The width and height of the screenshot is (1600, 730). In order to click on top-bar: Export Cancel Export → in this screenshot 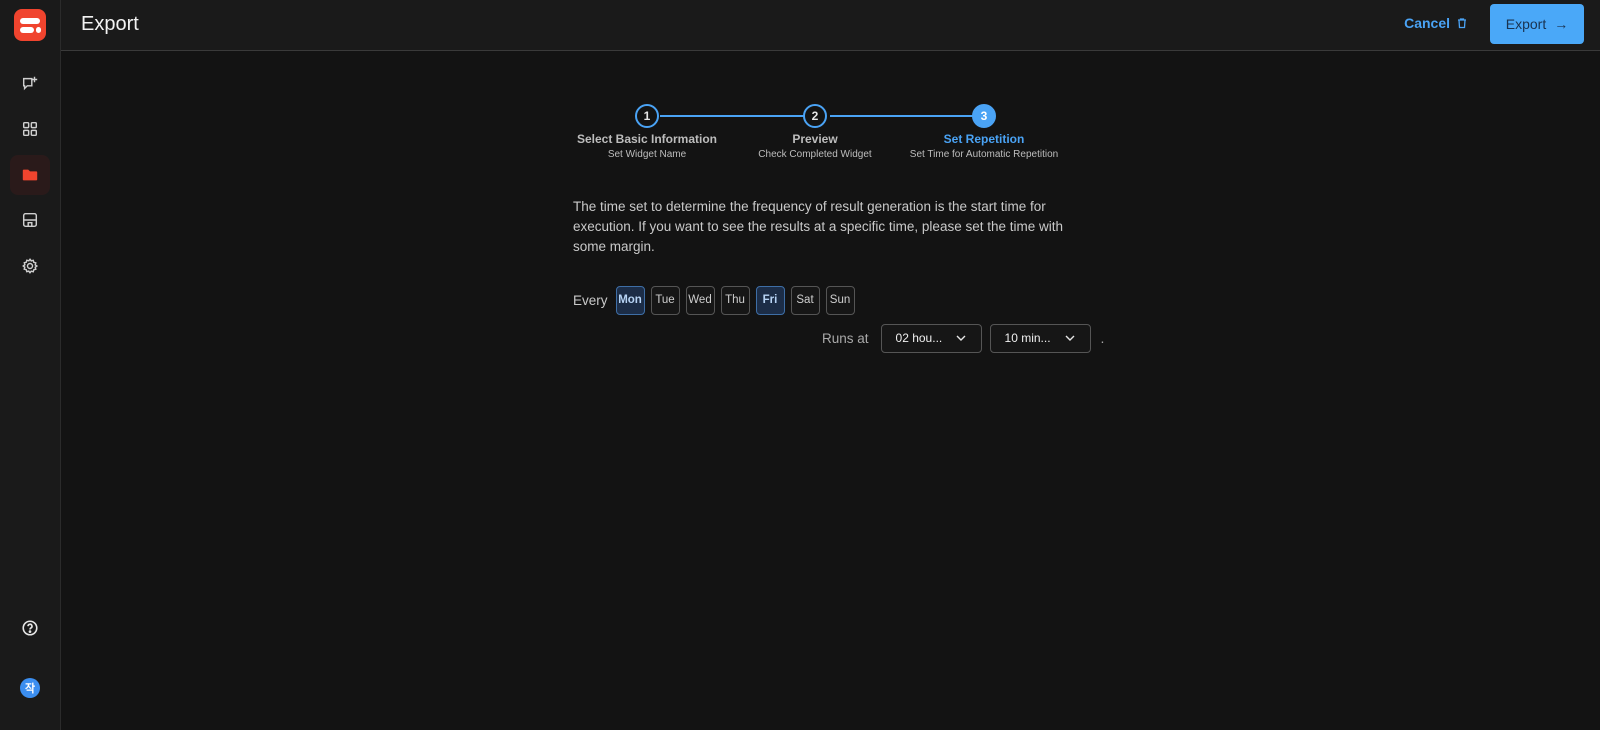, I will do `click(830, 25)`.